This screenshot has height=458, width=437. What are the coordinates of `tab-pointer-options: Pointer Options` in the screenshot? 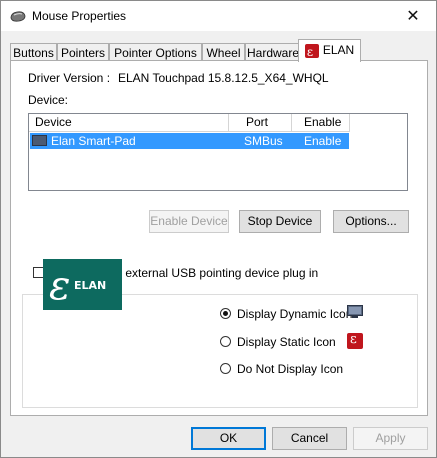 It's located at (155, 52).